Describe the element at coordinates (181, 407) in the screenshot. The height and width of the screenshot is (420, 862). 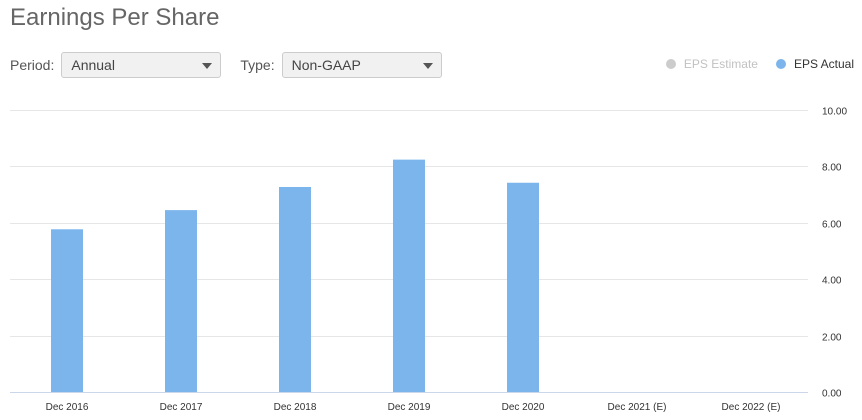
I see `x-tick-label: Dec 2017` at that location.